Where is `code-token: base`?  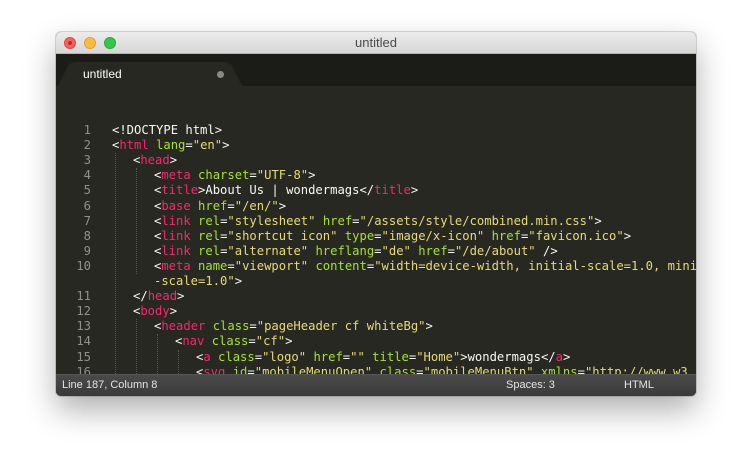
code-token: base is located at coordinates (176, 205).